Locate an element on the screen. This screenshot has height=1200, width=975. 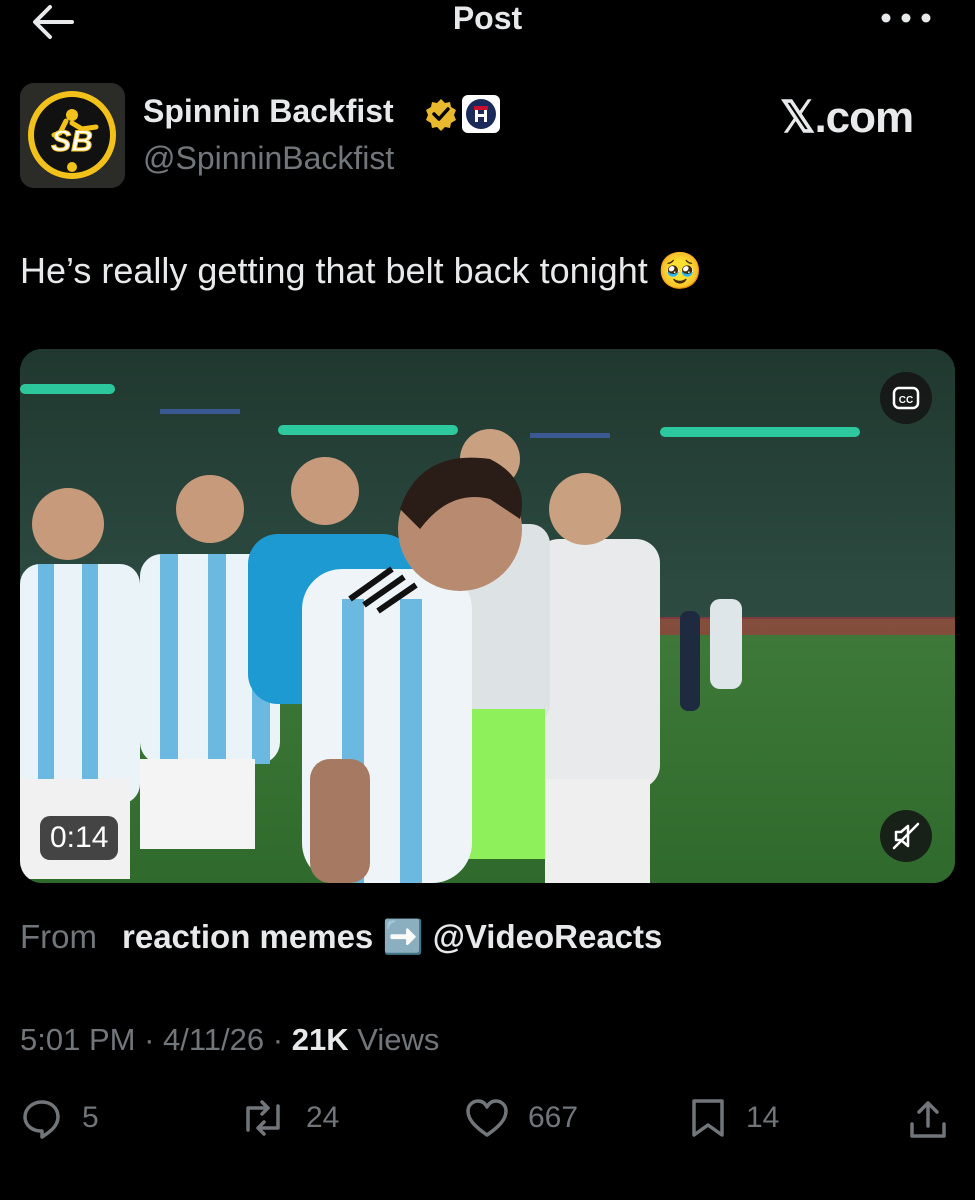
like-count: 667 is located at coordinates (553, 1117).